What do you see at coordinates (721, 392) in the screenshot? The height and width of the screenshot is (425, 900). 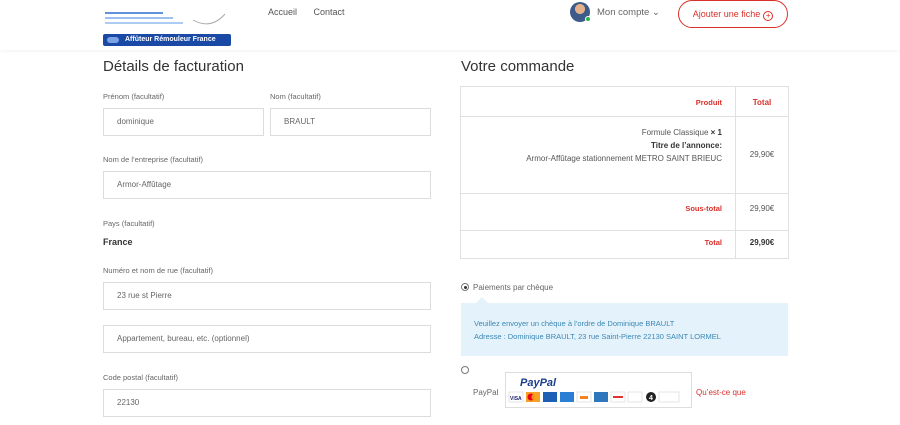 I see `paypal-info-link: Qu’est-ce que` at bounding box center [721, 392].